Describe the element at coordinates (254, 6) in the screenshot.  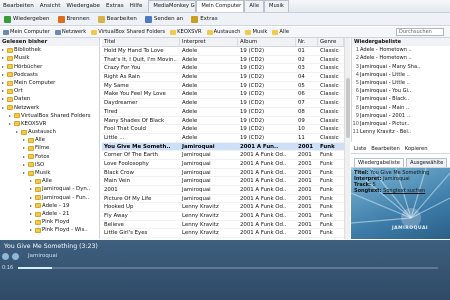
I see `tab-alle: Alle` at that location.